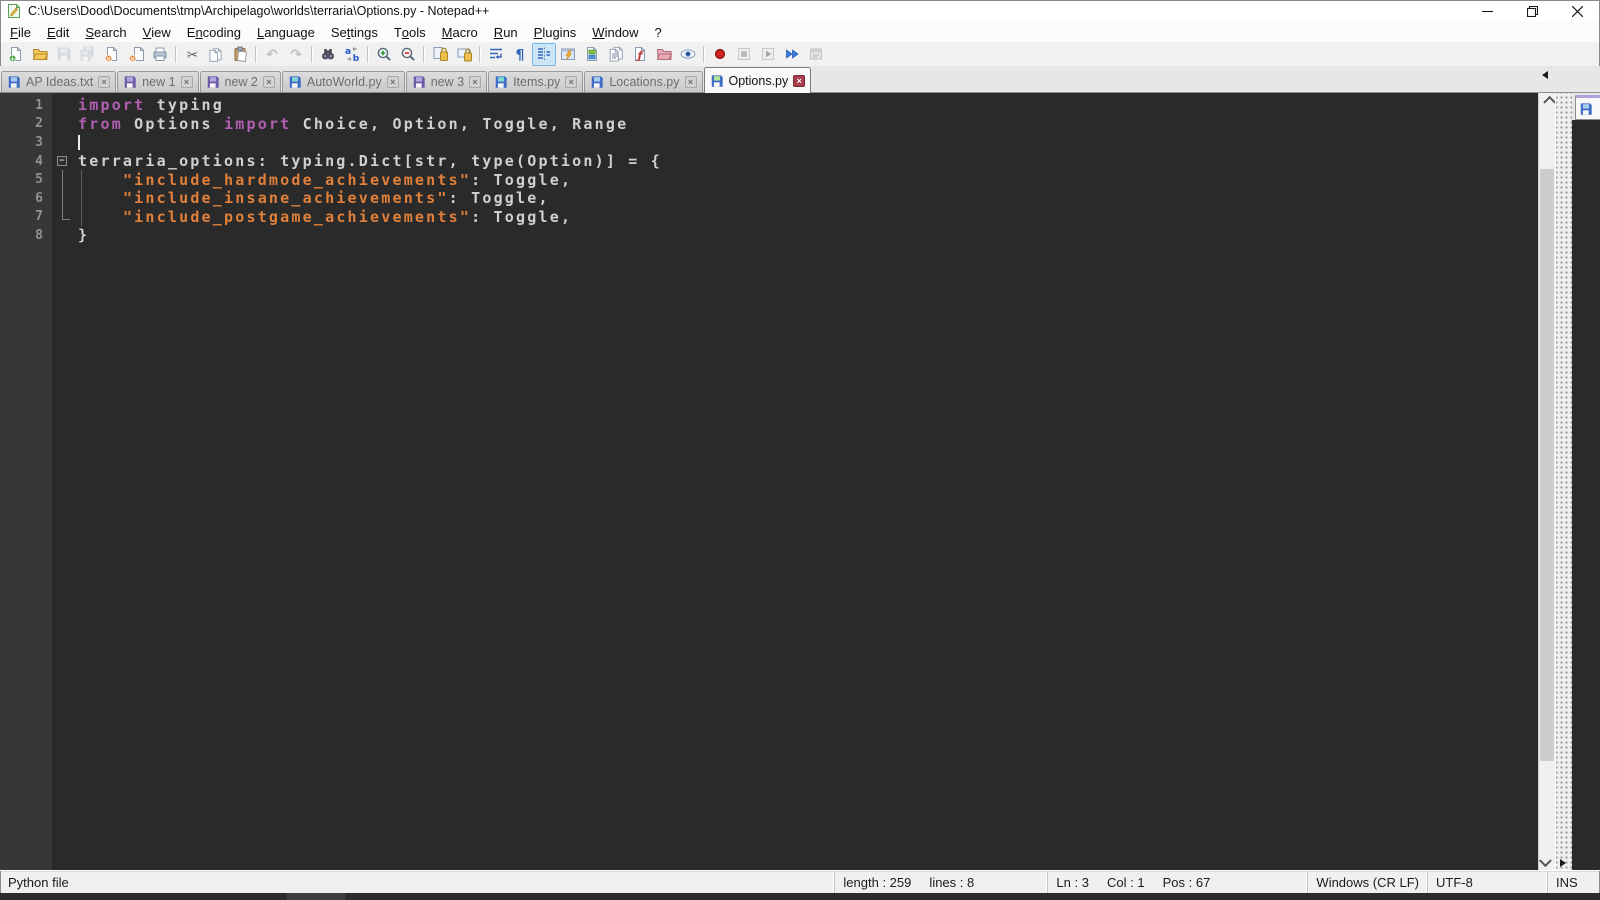 This screenshot has height=900, width=1600. Describe the element at coordinates (151, 105) in the screenshot. I see `code-text: import typing` at that location.